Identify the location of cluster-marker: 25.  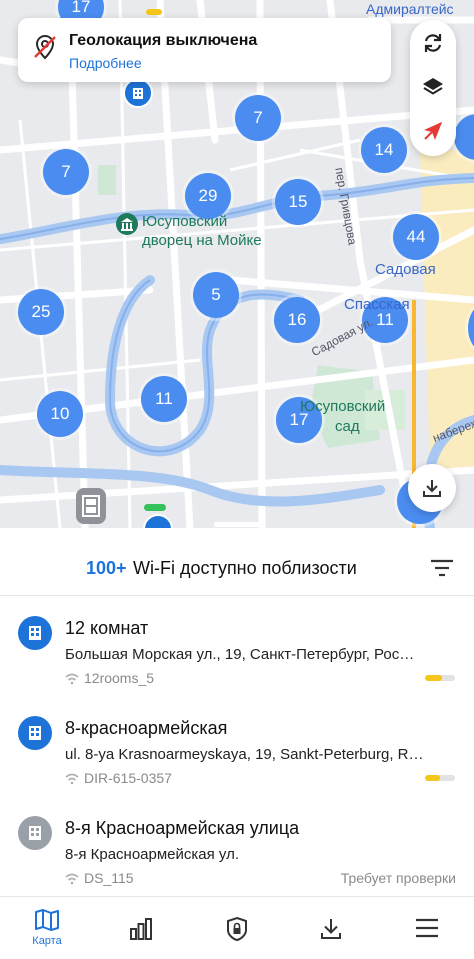
(41, 312).